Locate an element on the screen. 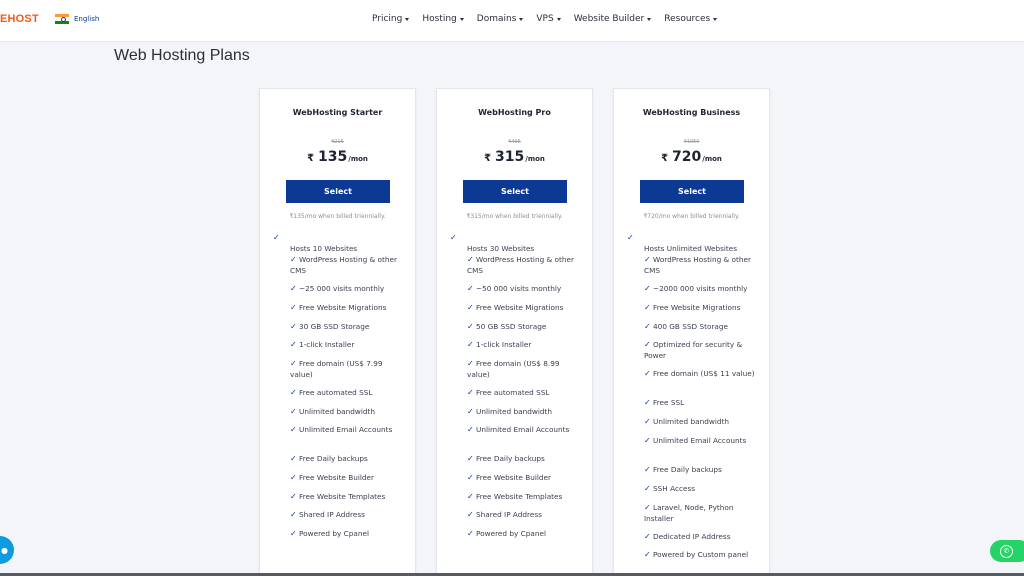 This screenshot has width=1024, height=576. feature-item: ✓ Free domain (US$ 8.99 value) is located at coordinates (513, 369).